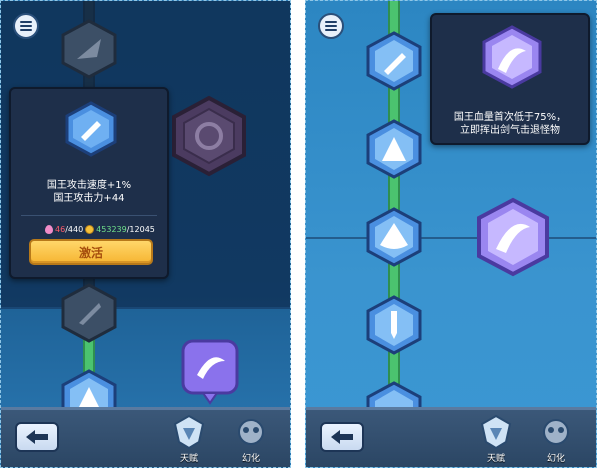 The width and height of the screenshot is (597, 468). Describe the element at coordinates (91, 252) in the screenshot. I see `activate-button: 激活` at that location.